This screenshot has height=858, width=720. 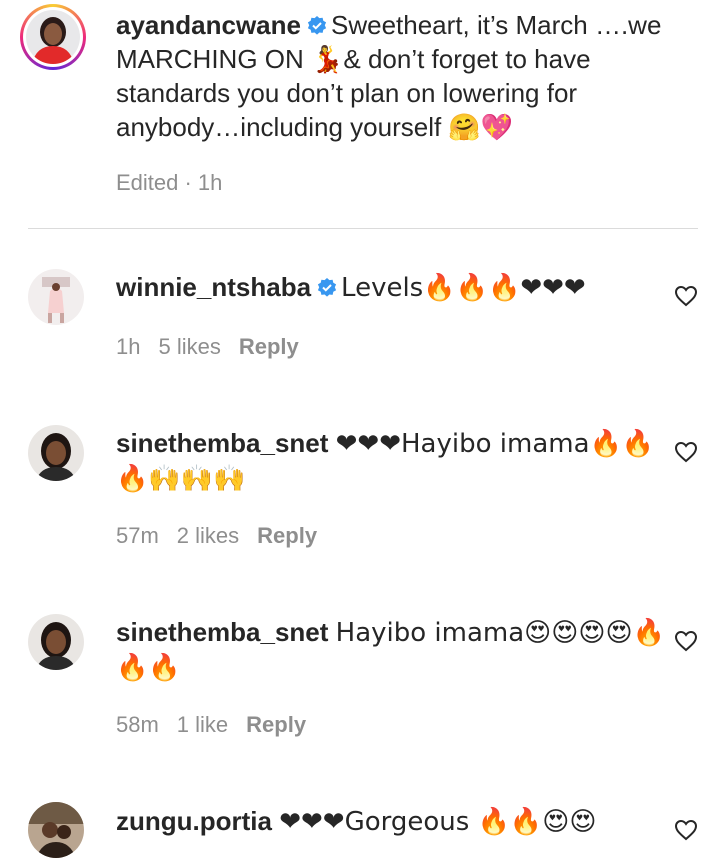 I want to click on caption-username: ayandancwane, so click(x=208, y=25).